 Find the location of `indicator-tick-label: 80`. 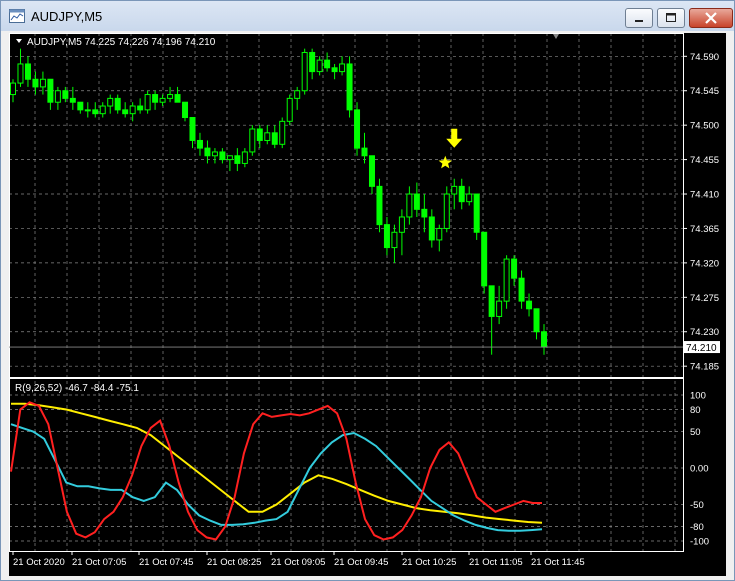

indicator-tick-label: 80 is located at coordinates (695, 410).